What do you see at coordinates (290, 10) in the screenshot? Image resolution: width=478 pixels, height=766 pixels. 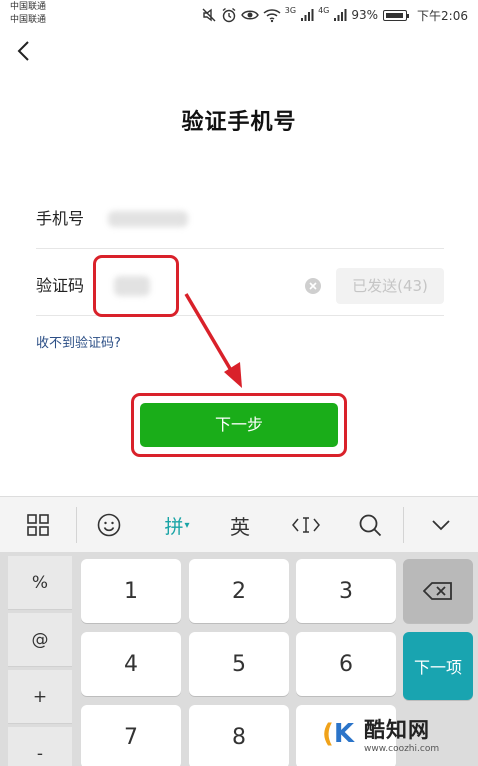 I see `network-3g-label: 3G` at bounding box center [290, 10].